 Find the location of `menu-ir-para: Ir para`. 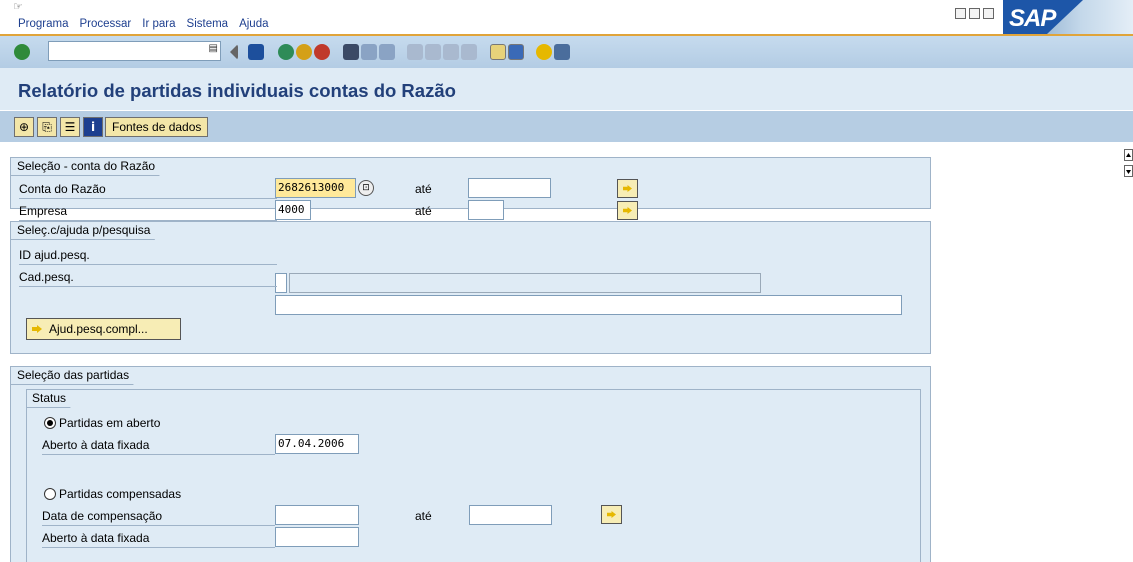

menu-ir-para: Ir para is located at coordinates (158, 24).